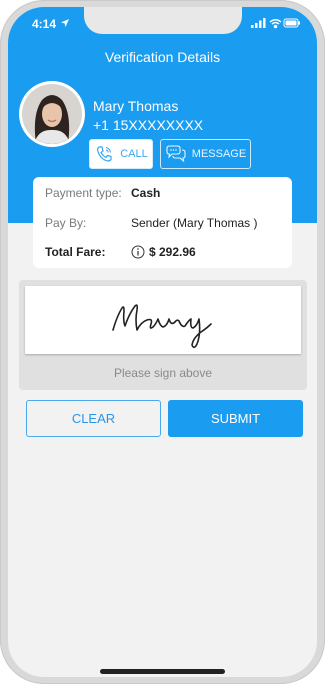 The image size is (325, 684). What do you see at coordinates (146, 193) in the screenshot?
I see `payment-type-value: Cash` at bounding box center [146, 193].